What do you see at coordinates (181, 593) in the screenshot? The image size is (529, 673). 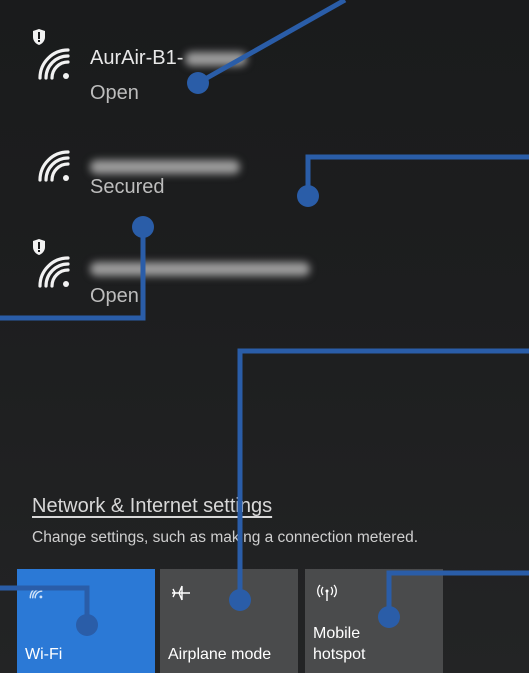 I see `airplane-icon` at bounding box center [181, 593].